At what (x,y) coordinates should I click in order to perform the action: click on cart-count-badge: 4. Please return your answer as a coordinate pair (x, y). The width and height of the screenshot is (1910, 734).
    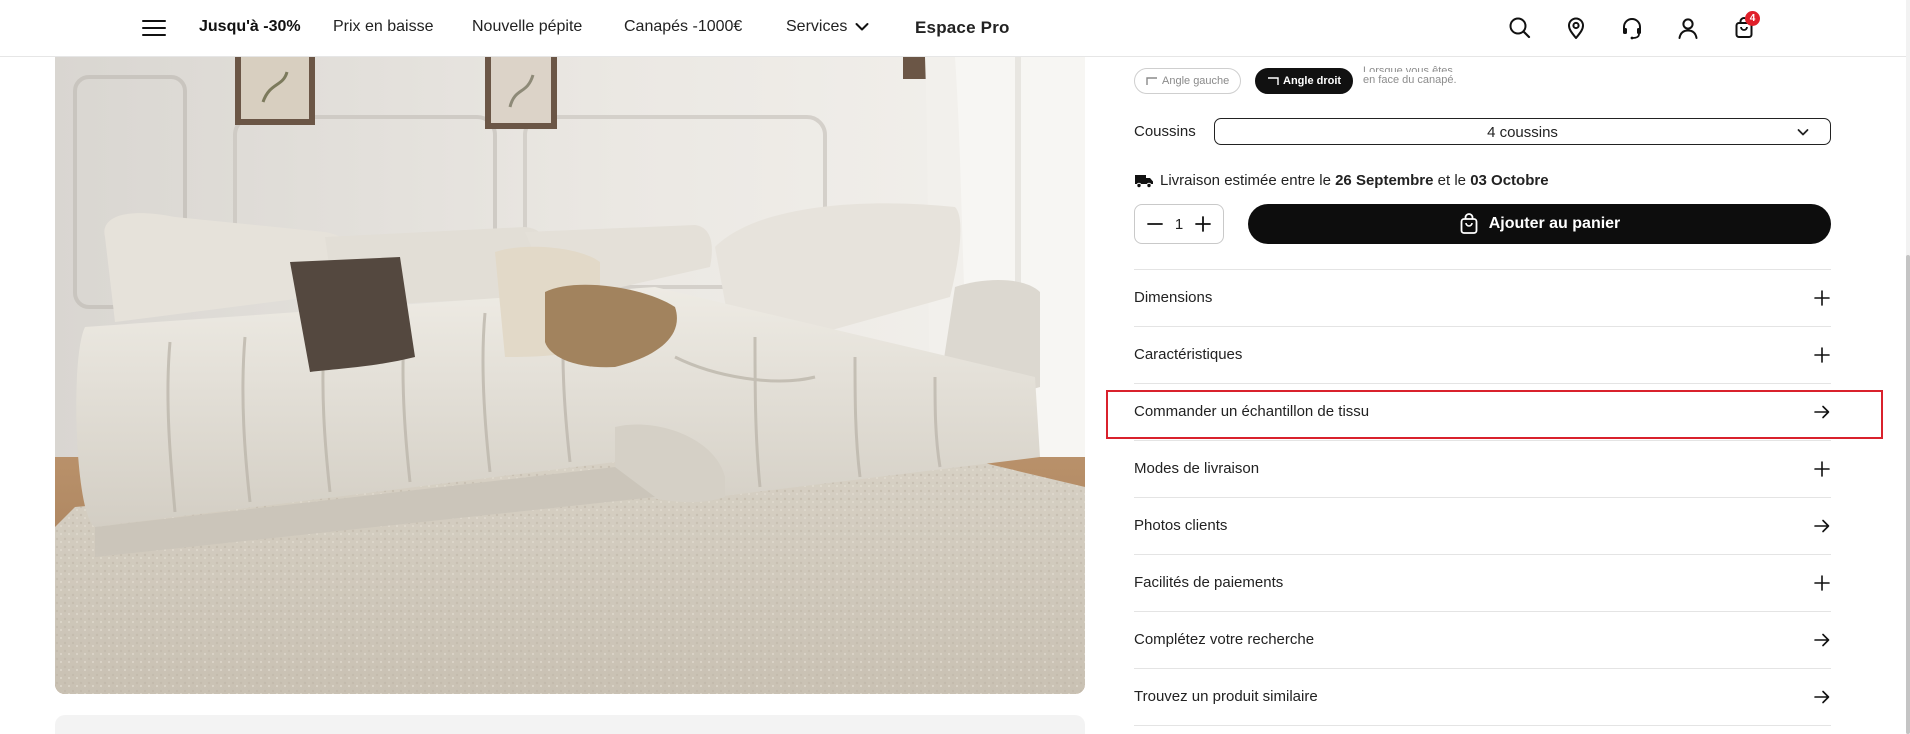
    Looking at the image, I should click on (1752, 18).